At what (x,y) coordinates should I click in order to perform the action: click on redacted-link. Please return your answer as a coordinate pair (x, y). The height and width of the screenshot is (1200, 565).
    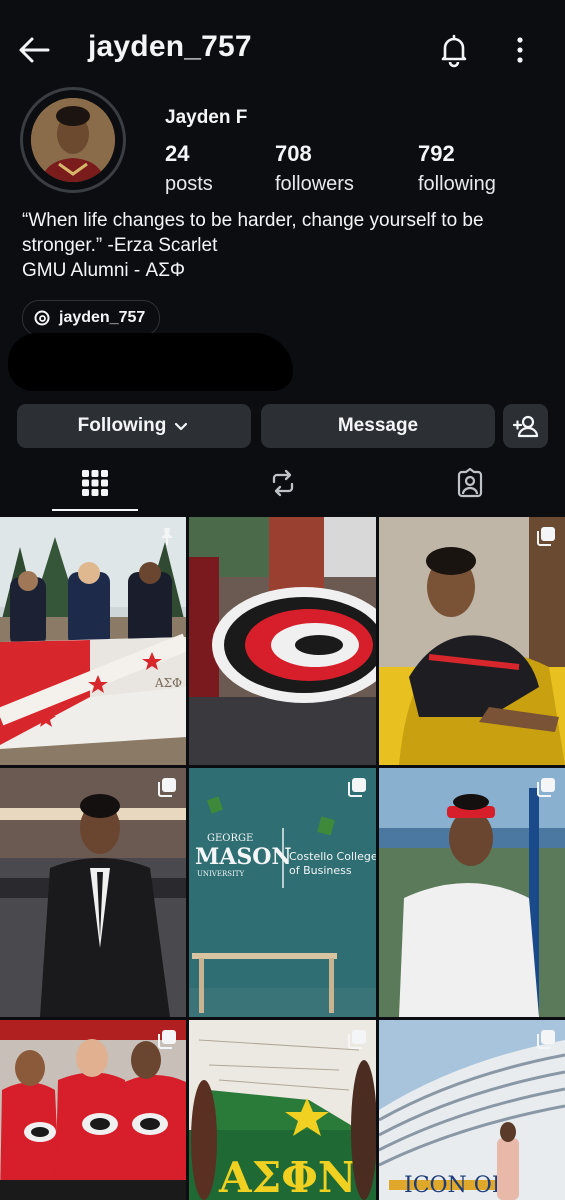
    Looking at the image, I should click on (150, 362).